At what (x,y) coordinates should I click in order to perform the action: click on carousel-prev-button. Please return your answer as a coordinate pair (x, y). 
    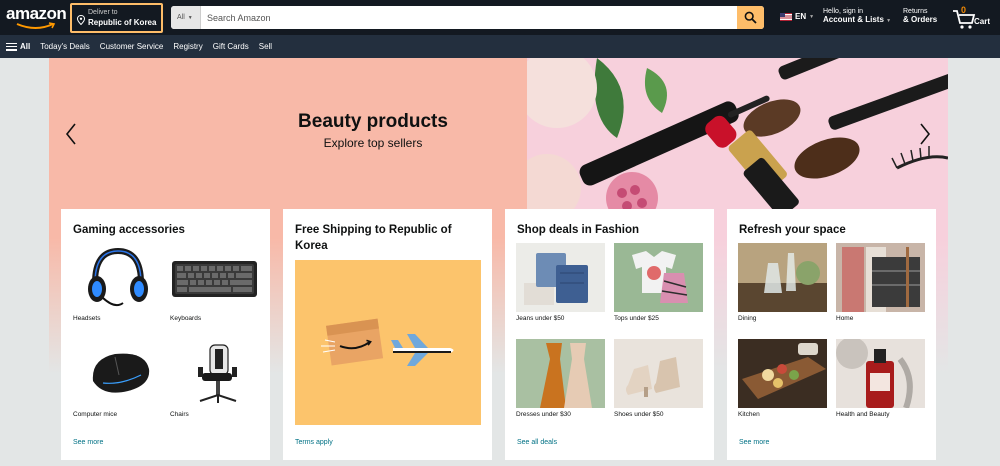
    Looking at the image, I should click on (71, 134).